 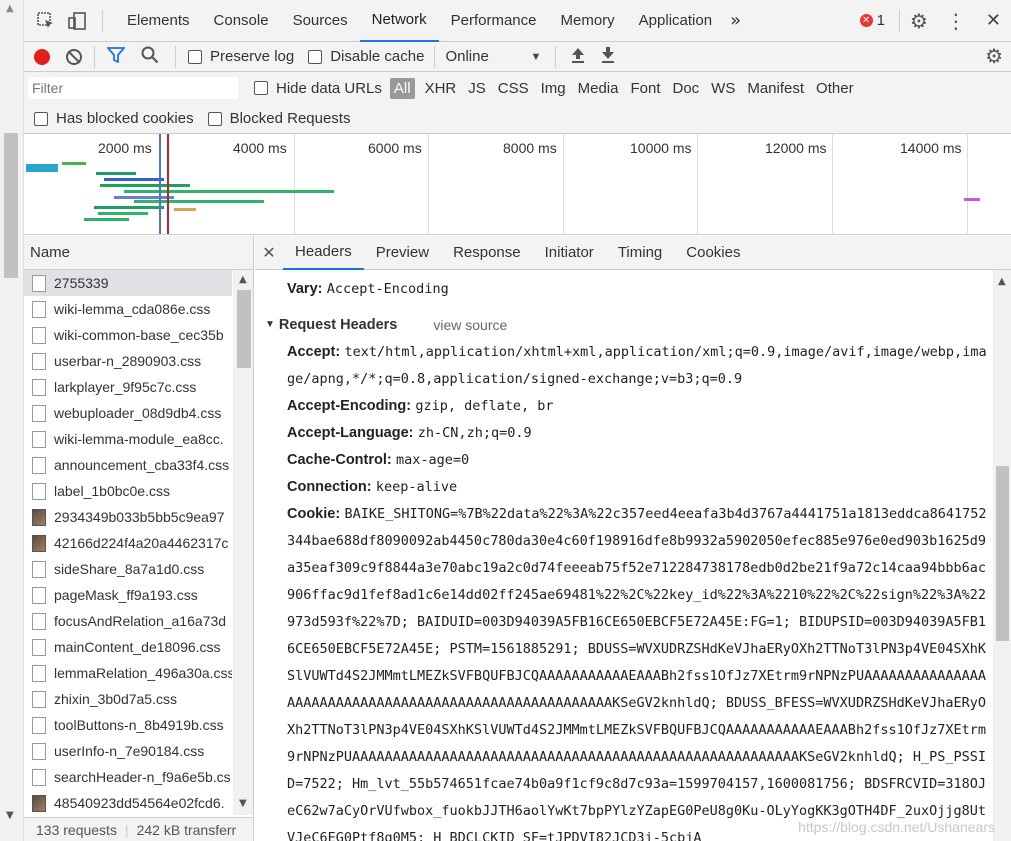 What do you see at coordinates (78, 21) in the screenshot?
I see `device-toolbar-icon` at bounding box center [78, 21].